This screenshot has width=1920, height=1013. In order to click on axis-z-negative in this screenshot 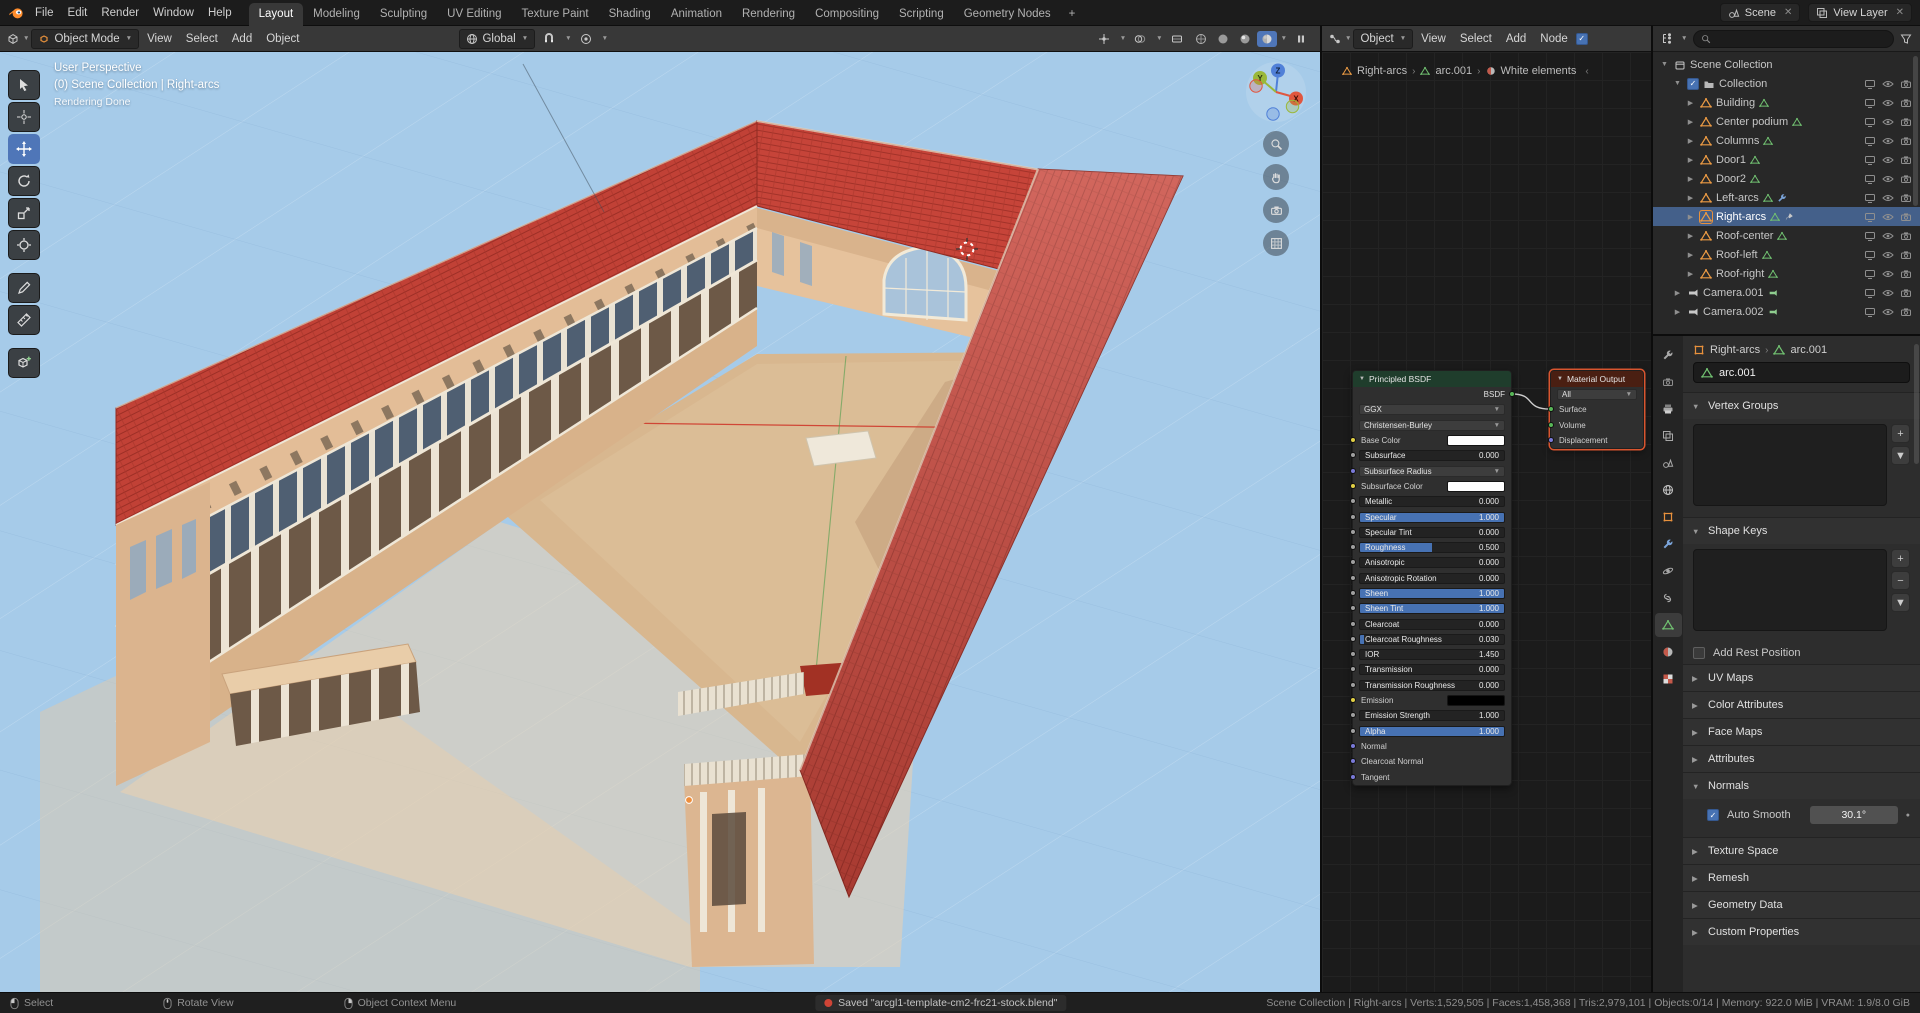, I will do `click(1273, 114)`.